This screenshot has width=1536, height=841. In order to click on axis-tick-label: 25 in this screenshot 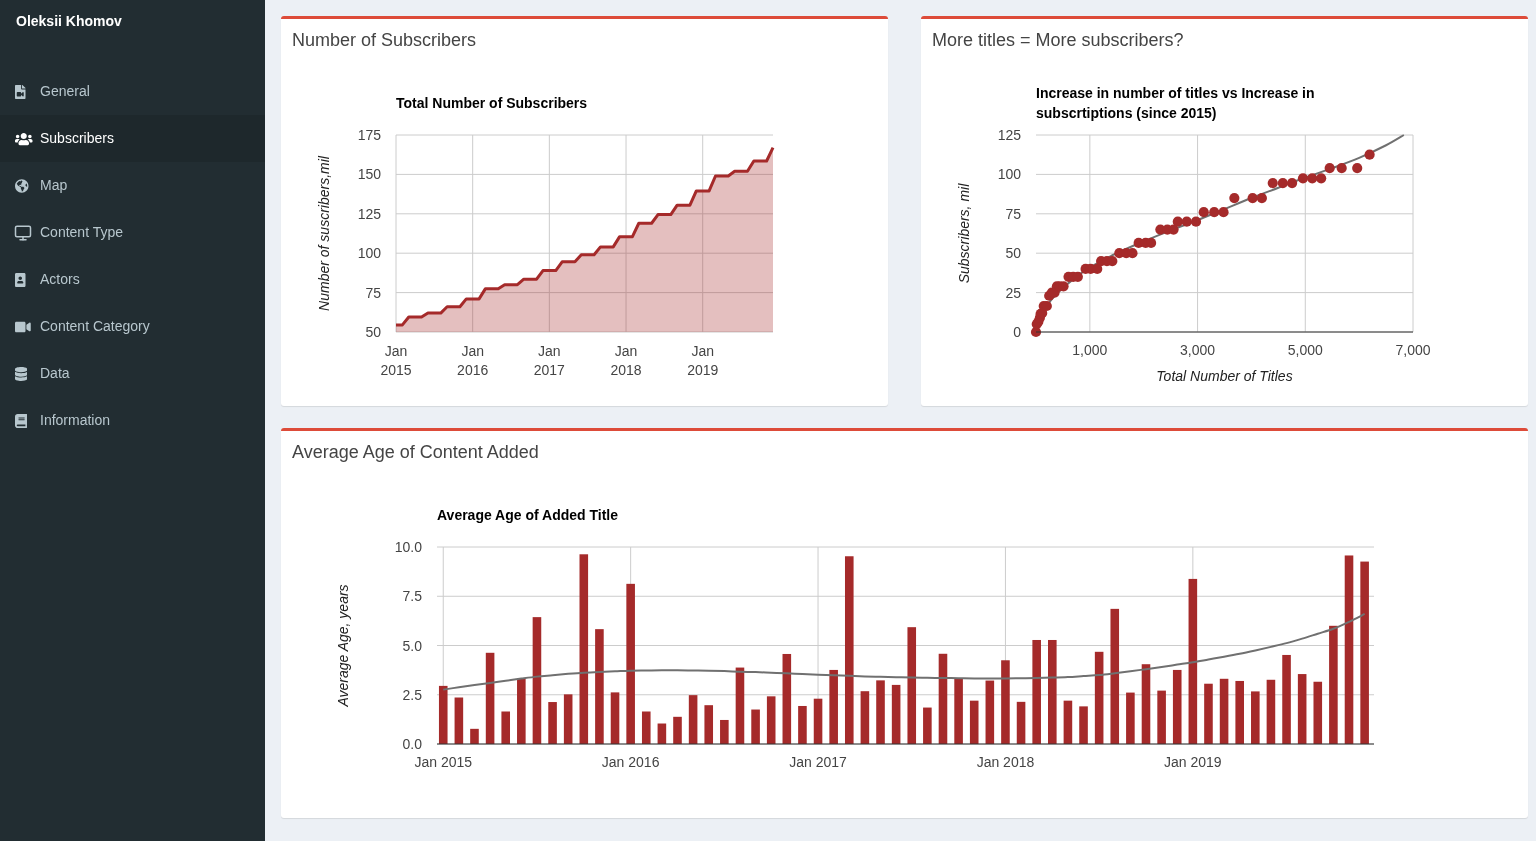, I will do `click(1013, 292)`.